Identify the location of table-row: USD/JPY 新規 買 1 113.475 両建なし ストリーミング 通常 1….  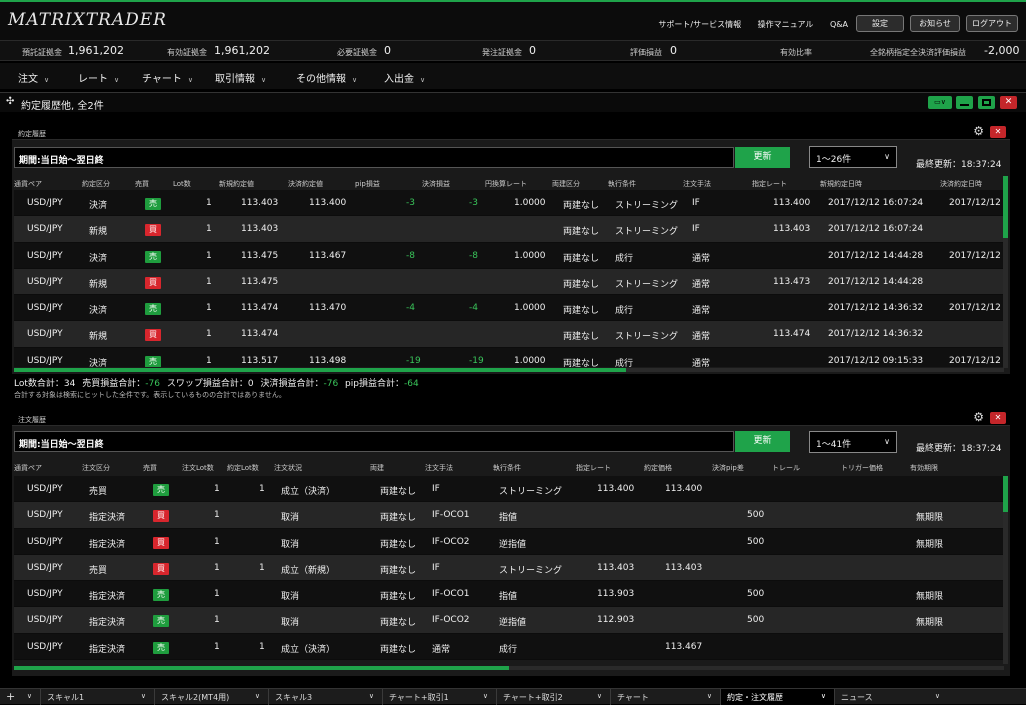
(509, 282).